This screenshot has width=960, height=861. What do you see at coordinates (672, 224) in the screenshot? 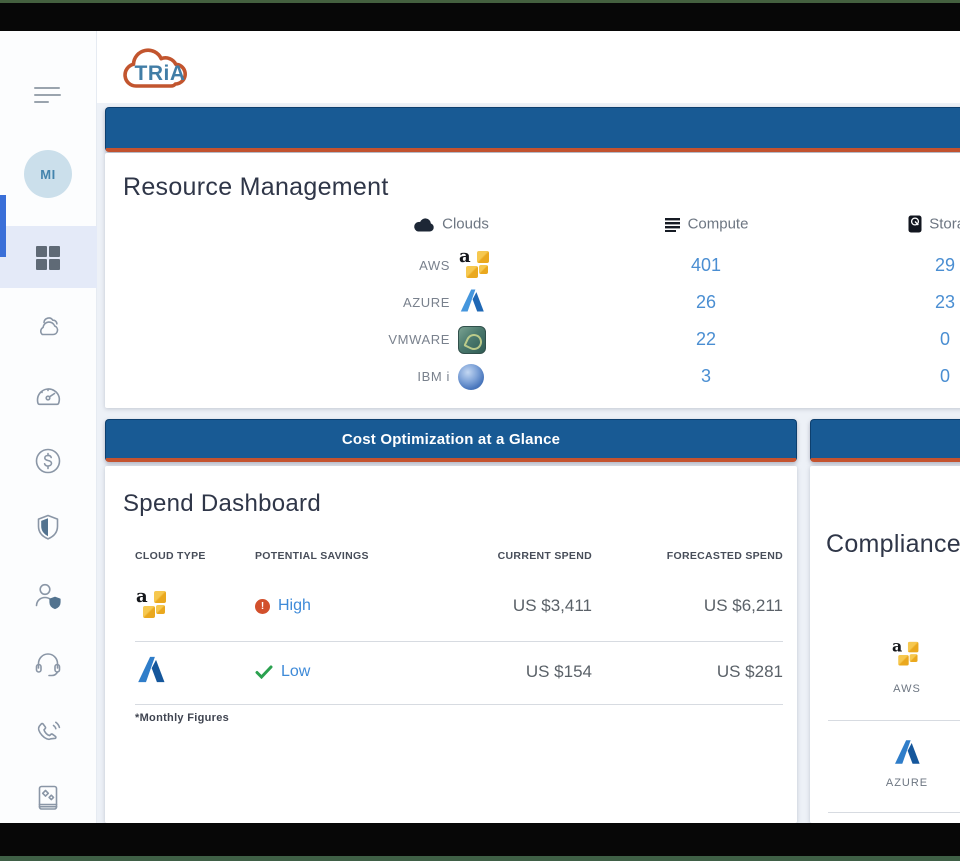
I see `compute-icon` at bounding box center [672, 224].